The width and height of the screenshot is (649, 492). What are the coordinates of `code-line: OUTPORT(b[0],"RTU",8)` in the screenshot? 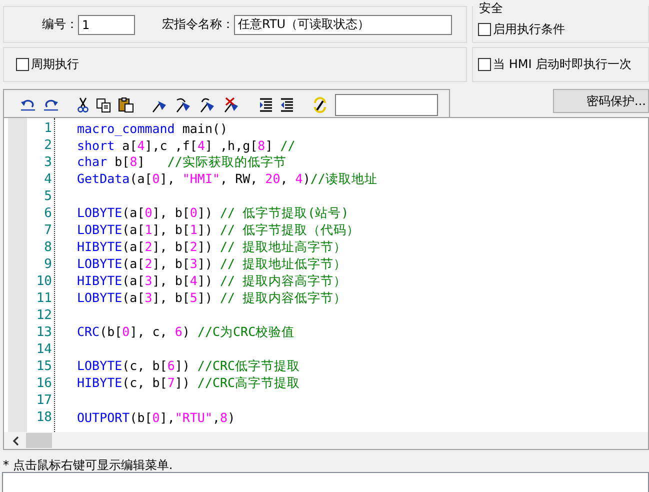 It's located at (156, 417).